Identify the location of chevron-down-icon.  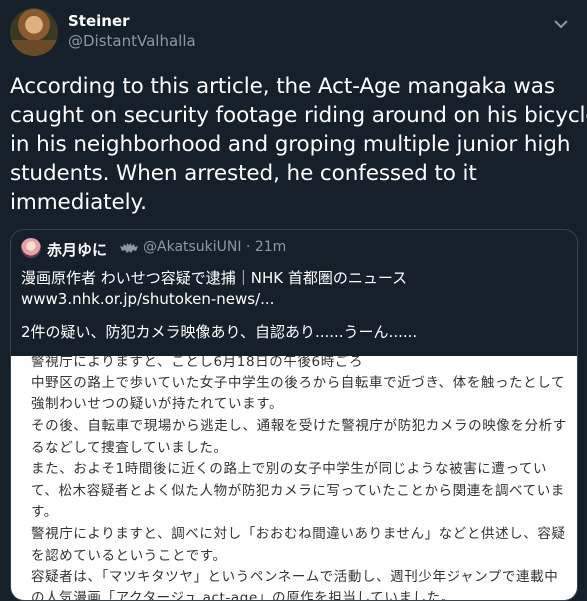
(561, 24).